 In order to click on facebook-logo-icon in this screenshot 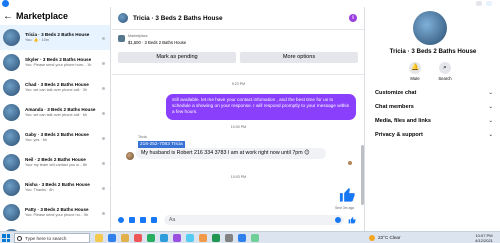, I will do `click(5, 3)`.